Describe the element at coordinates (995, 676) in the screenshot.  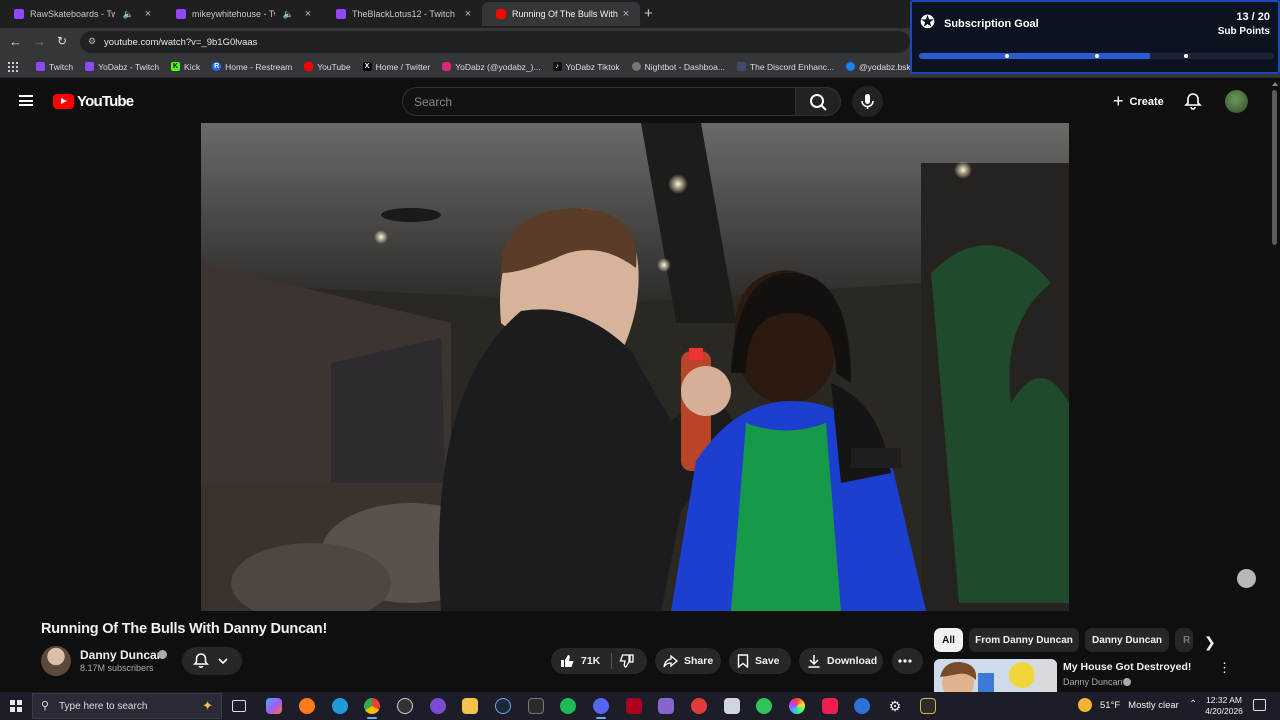
I see `recommendation-thumbnail` at that location.